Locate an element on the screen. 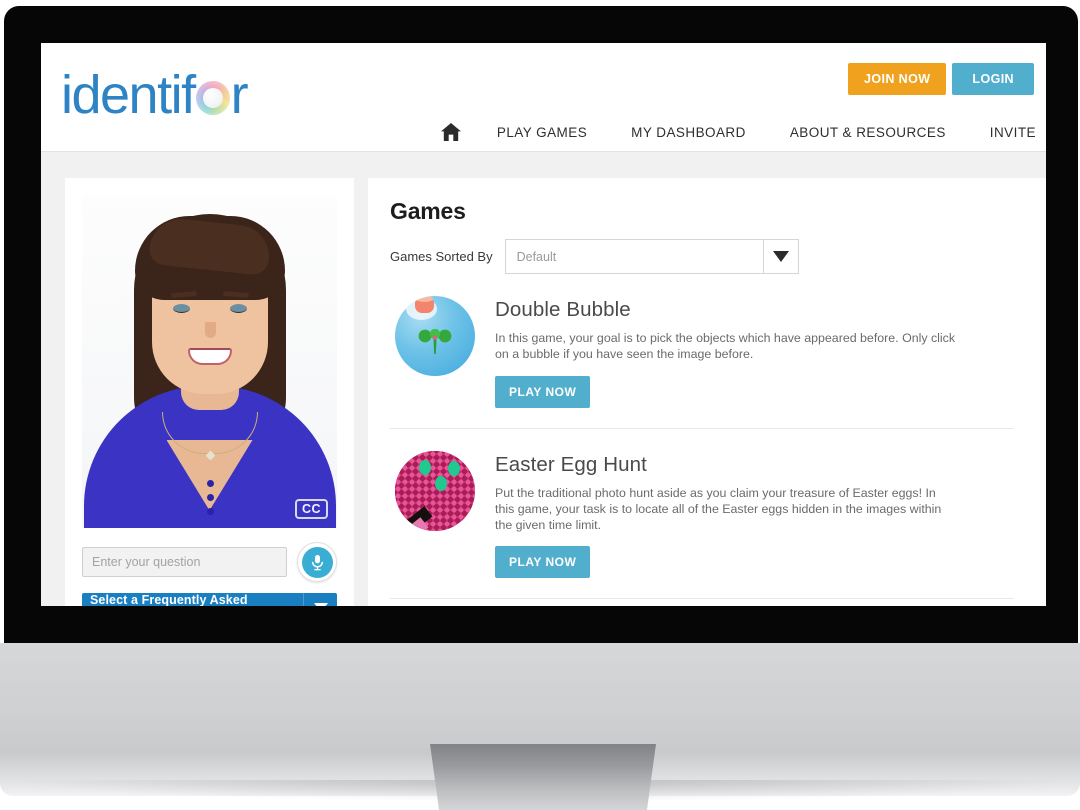 The width and height of the screenshot is (1080, 810). avatar-video: CC is located at coordinates (209, 362).